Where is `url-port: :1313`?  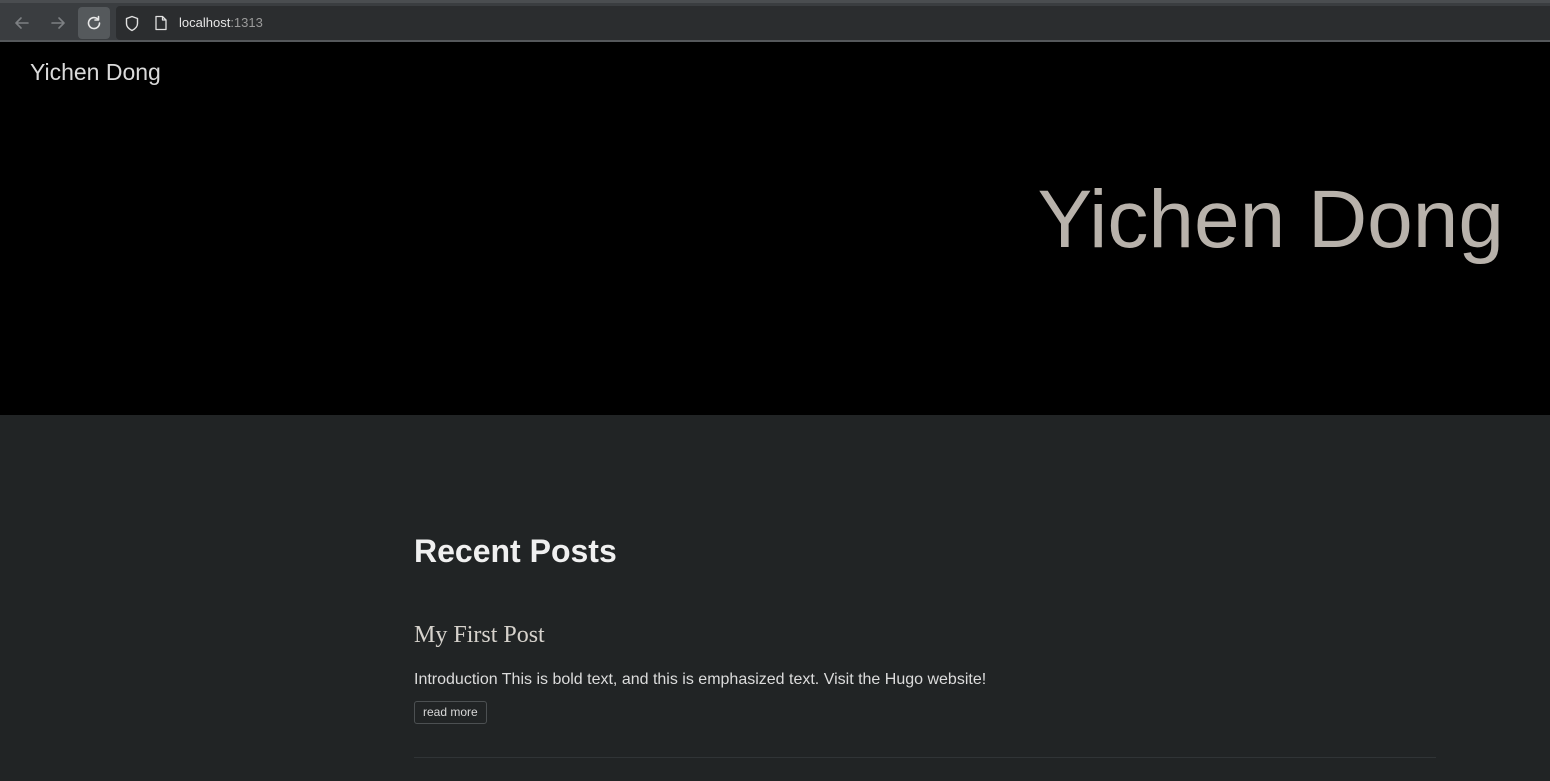 url-port: :1313 is located at coordinates (246, 22).